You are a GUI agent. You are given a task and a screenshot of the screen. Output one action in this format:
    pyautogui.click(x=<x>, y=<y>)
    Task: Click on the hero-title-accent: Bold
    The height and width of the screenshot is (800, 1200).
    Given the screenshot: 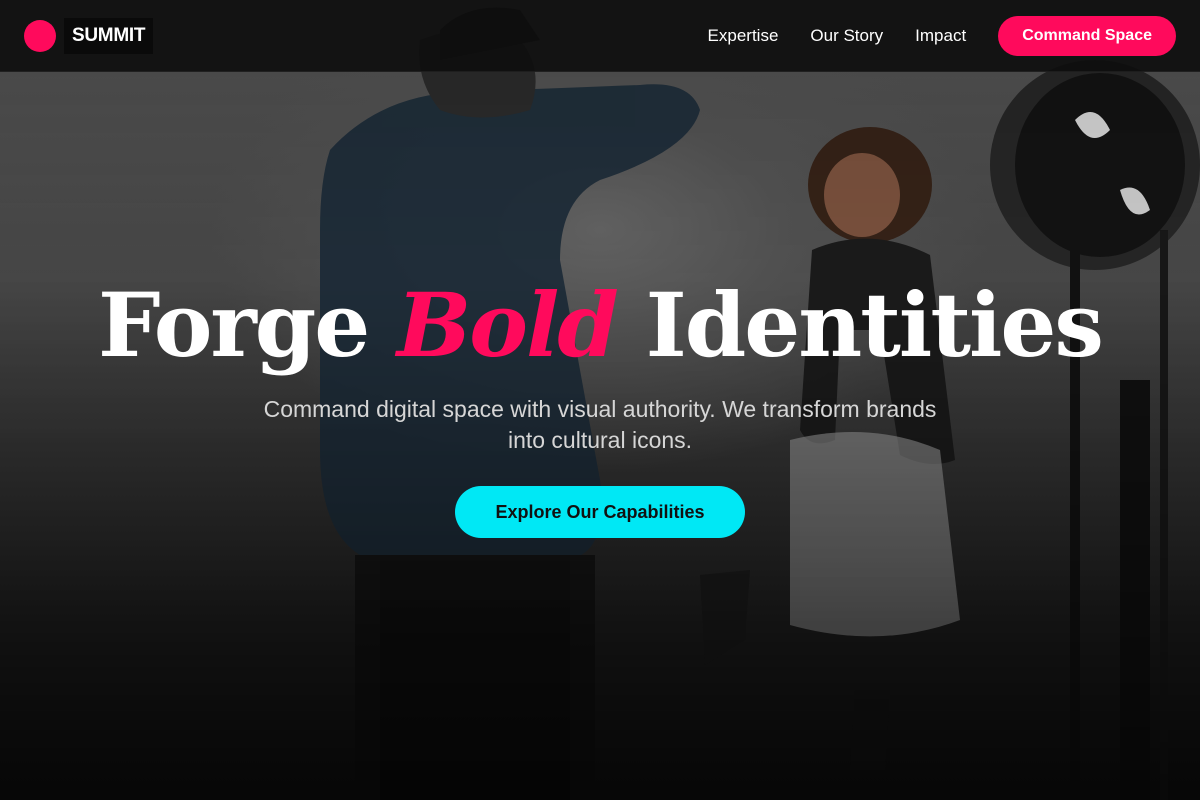 What is the action you would take?
    pyautogui.click(x=507, y=325)
    